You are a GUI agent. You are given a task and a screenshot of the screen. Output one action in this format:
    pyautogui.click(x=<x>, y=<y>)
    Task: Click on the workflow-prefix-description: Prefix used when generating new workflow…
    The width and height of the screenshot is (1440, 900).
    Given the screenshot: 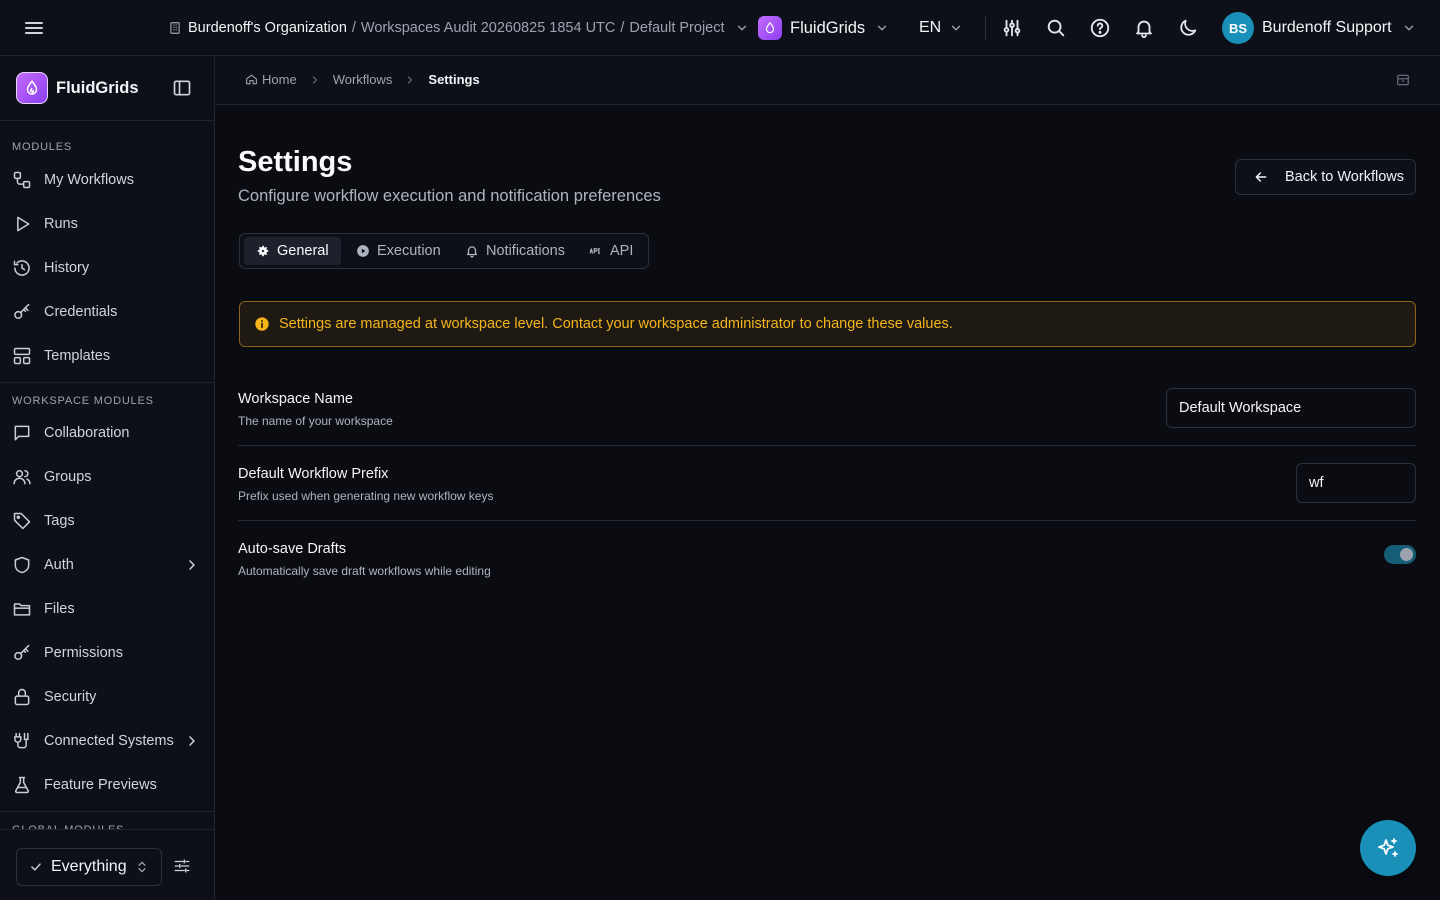 What is the action you would take?
    pyautogui.click(x=366, y=496)
    